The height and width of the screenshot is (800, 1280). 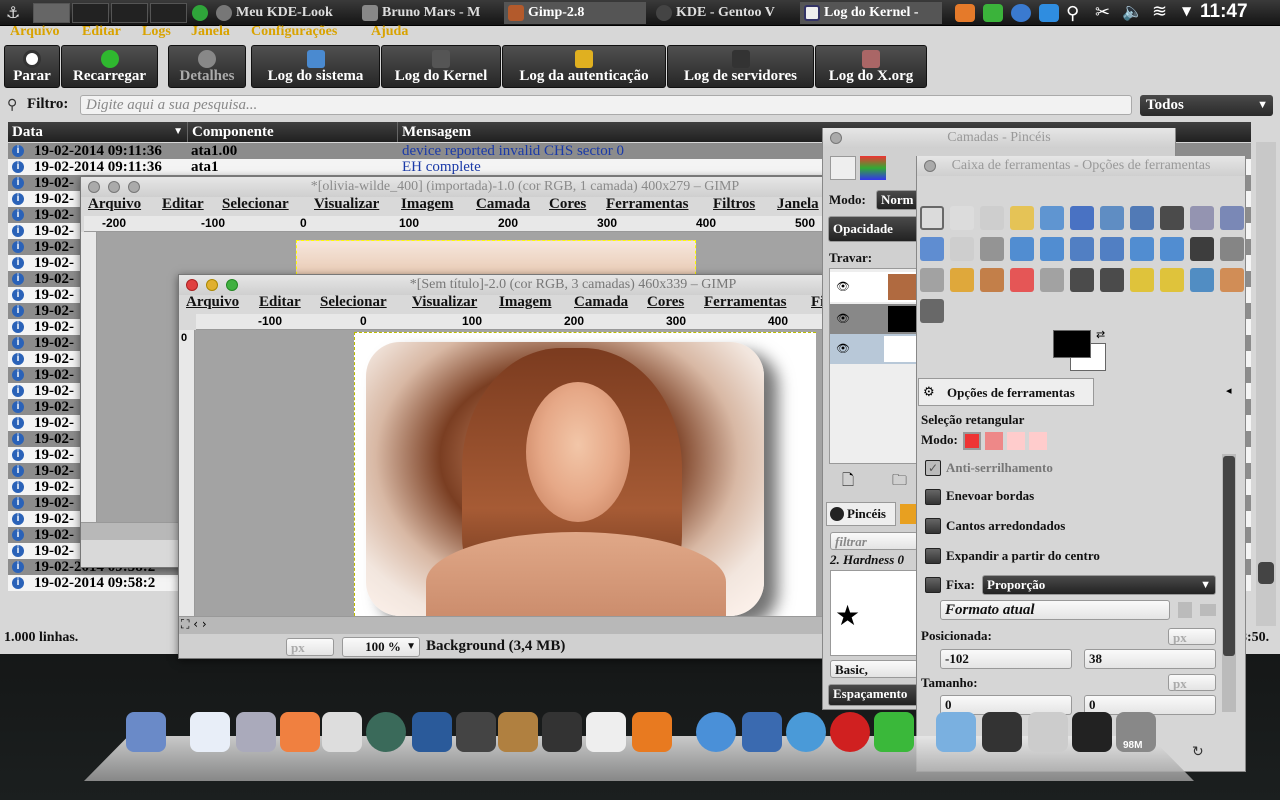 I want to click on tab-menu-icon: ◂, so click(x=1229, y=390).